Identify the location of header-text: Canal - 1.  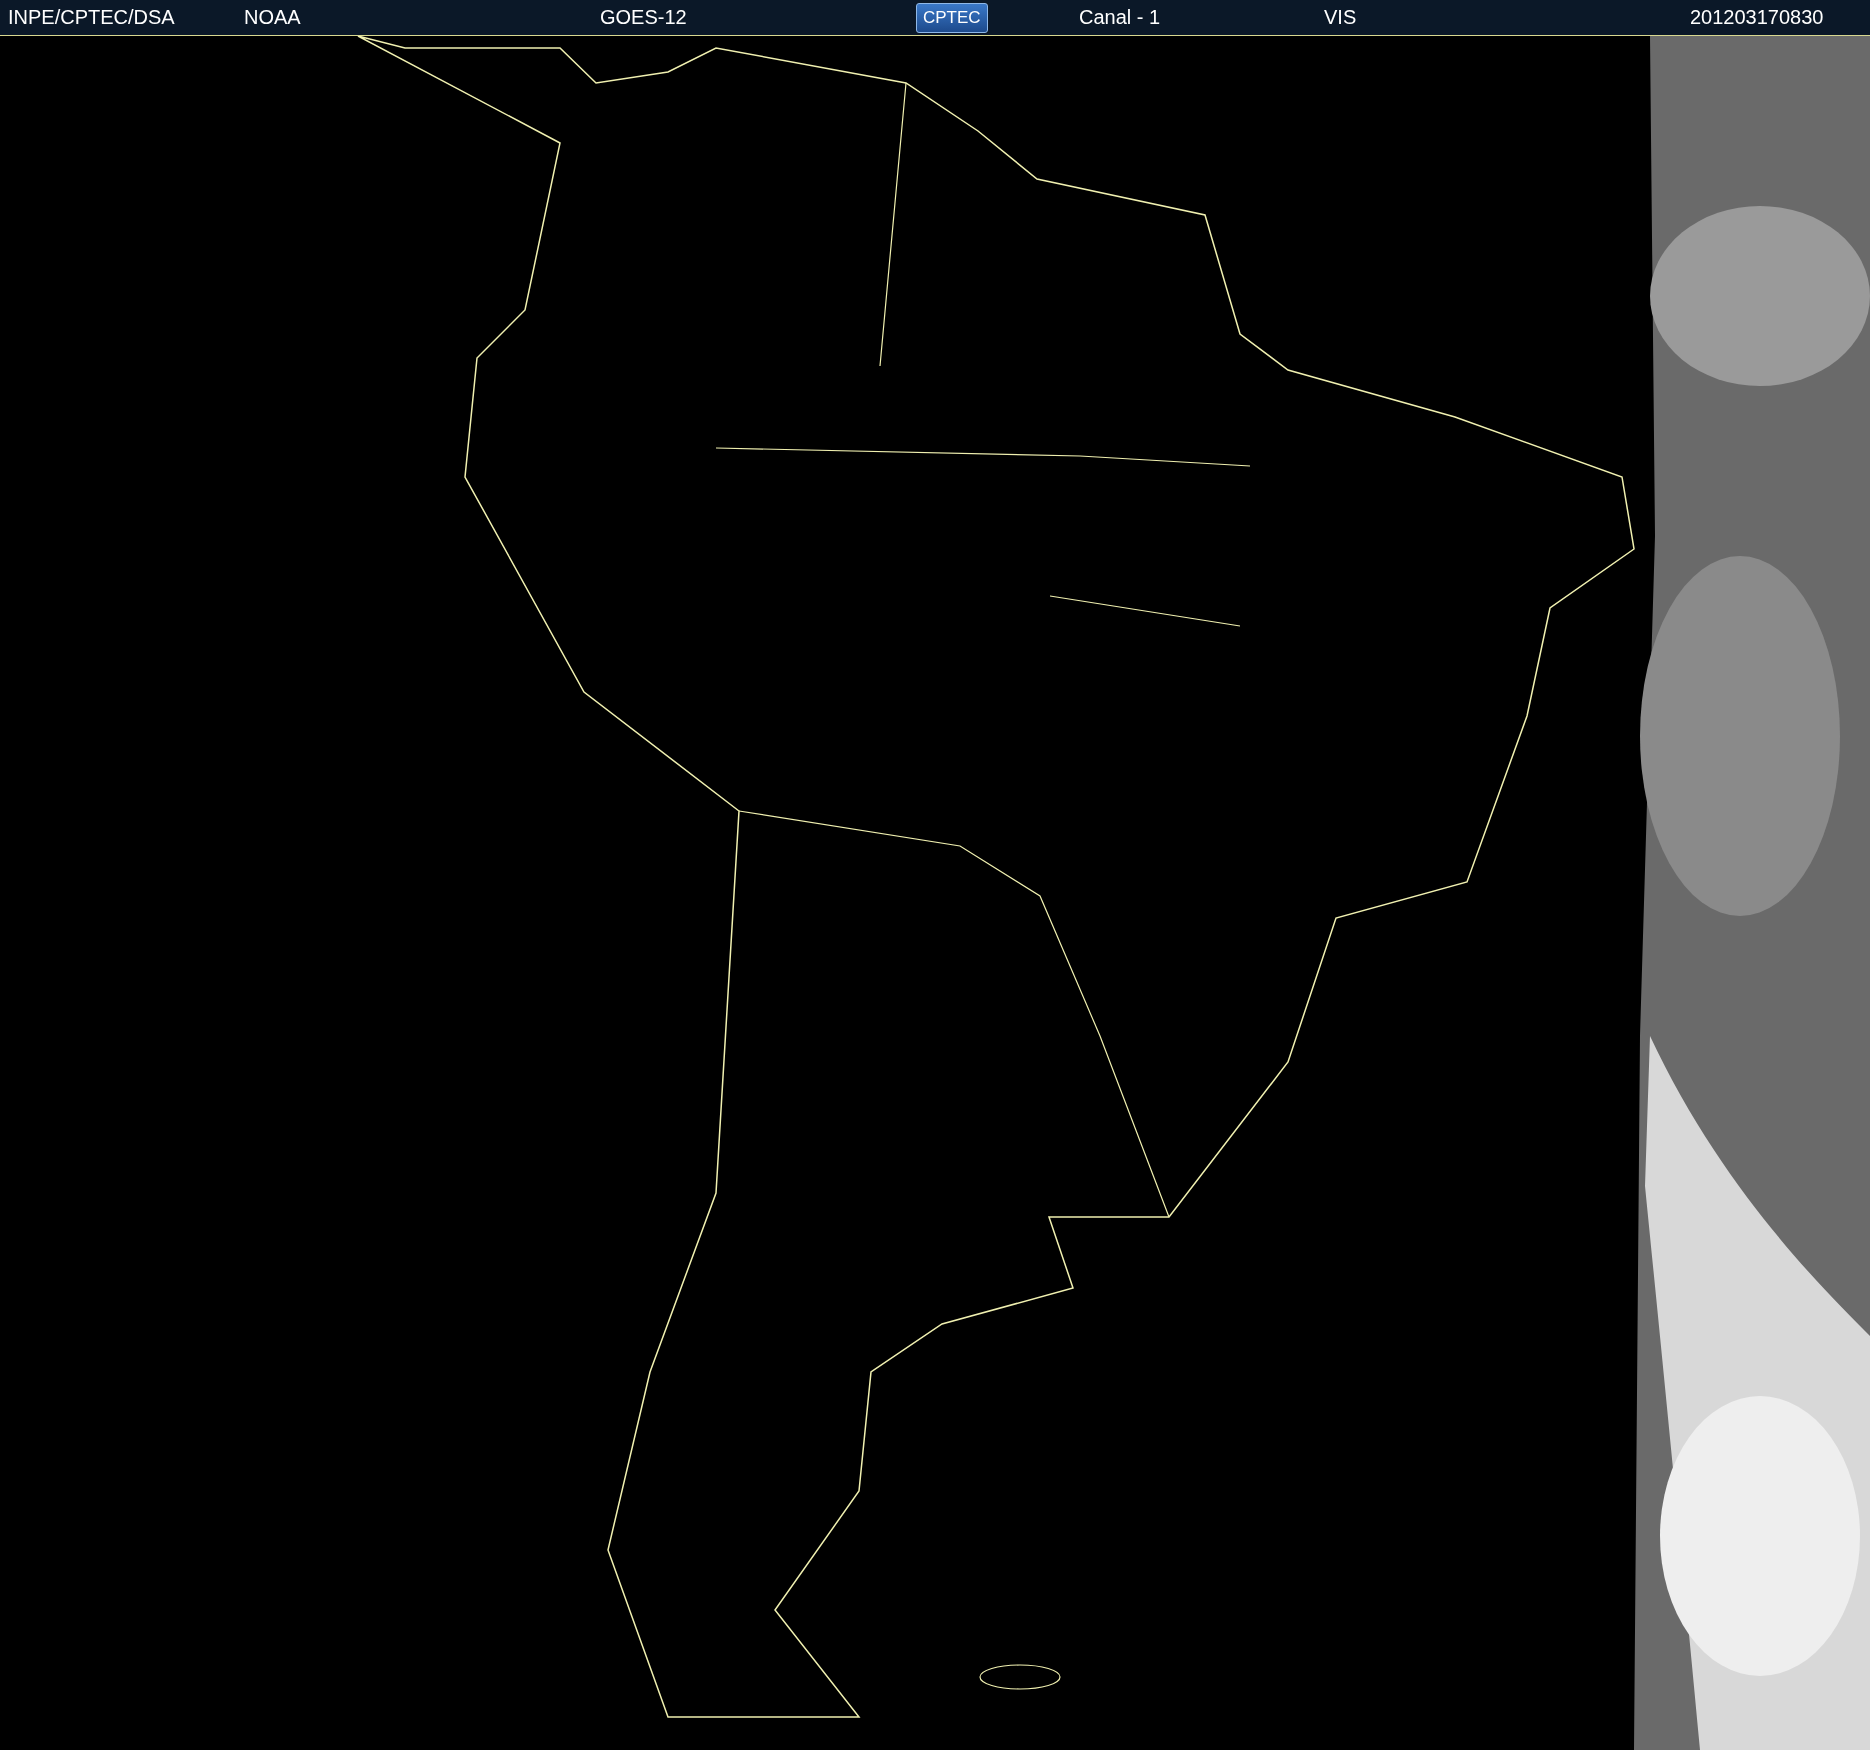
(1120, 17).